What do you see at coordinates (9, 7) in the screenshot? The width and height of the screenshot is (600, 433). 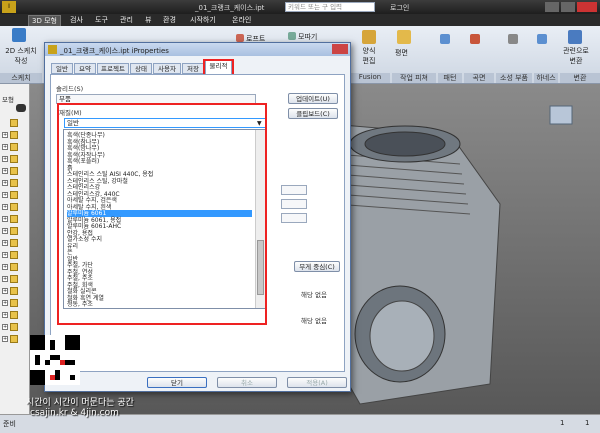 I see `app-logo-icon: I` at bounding box center [9, 7].